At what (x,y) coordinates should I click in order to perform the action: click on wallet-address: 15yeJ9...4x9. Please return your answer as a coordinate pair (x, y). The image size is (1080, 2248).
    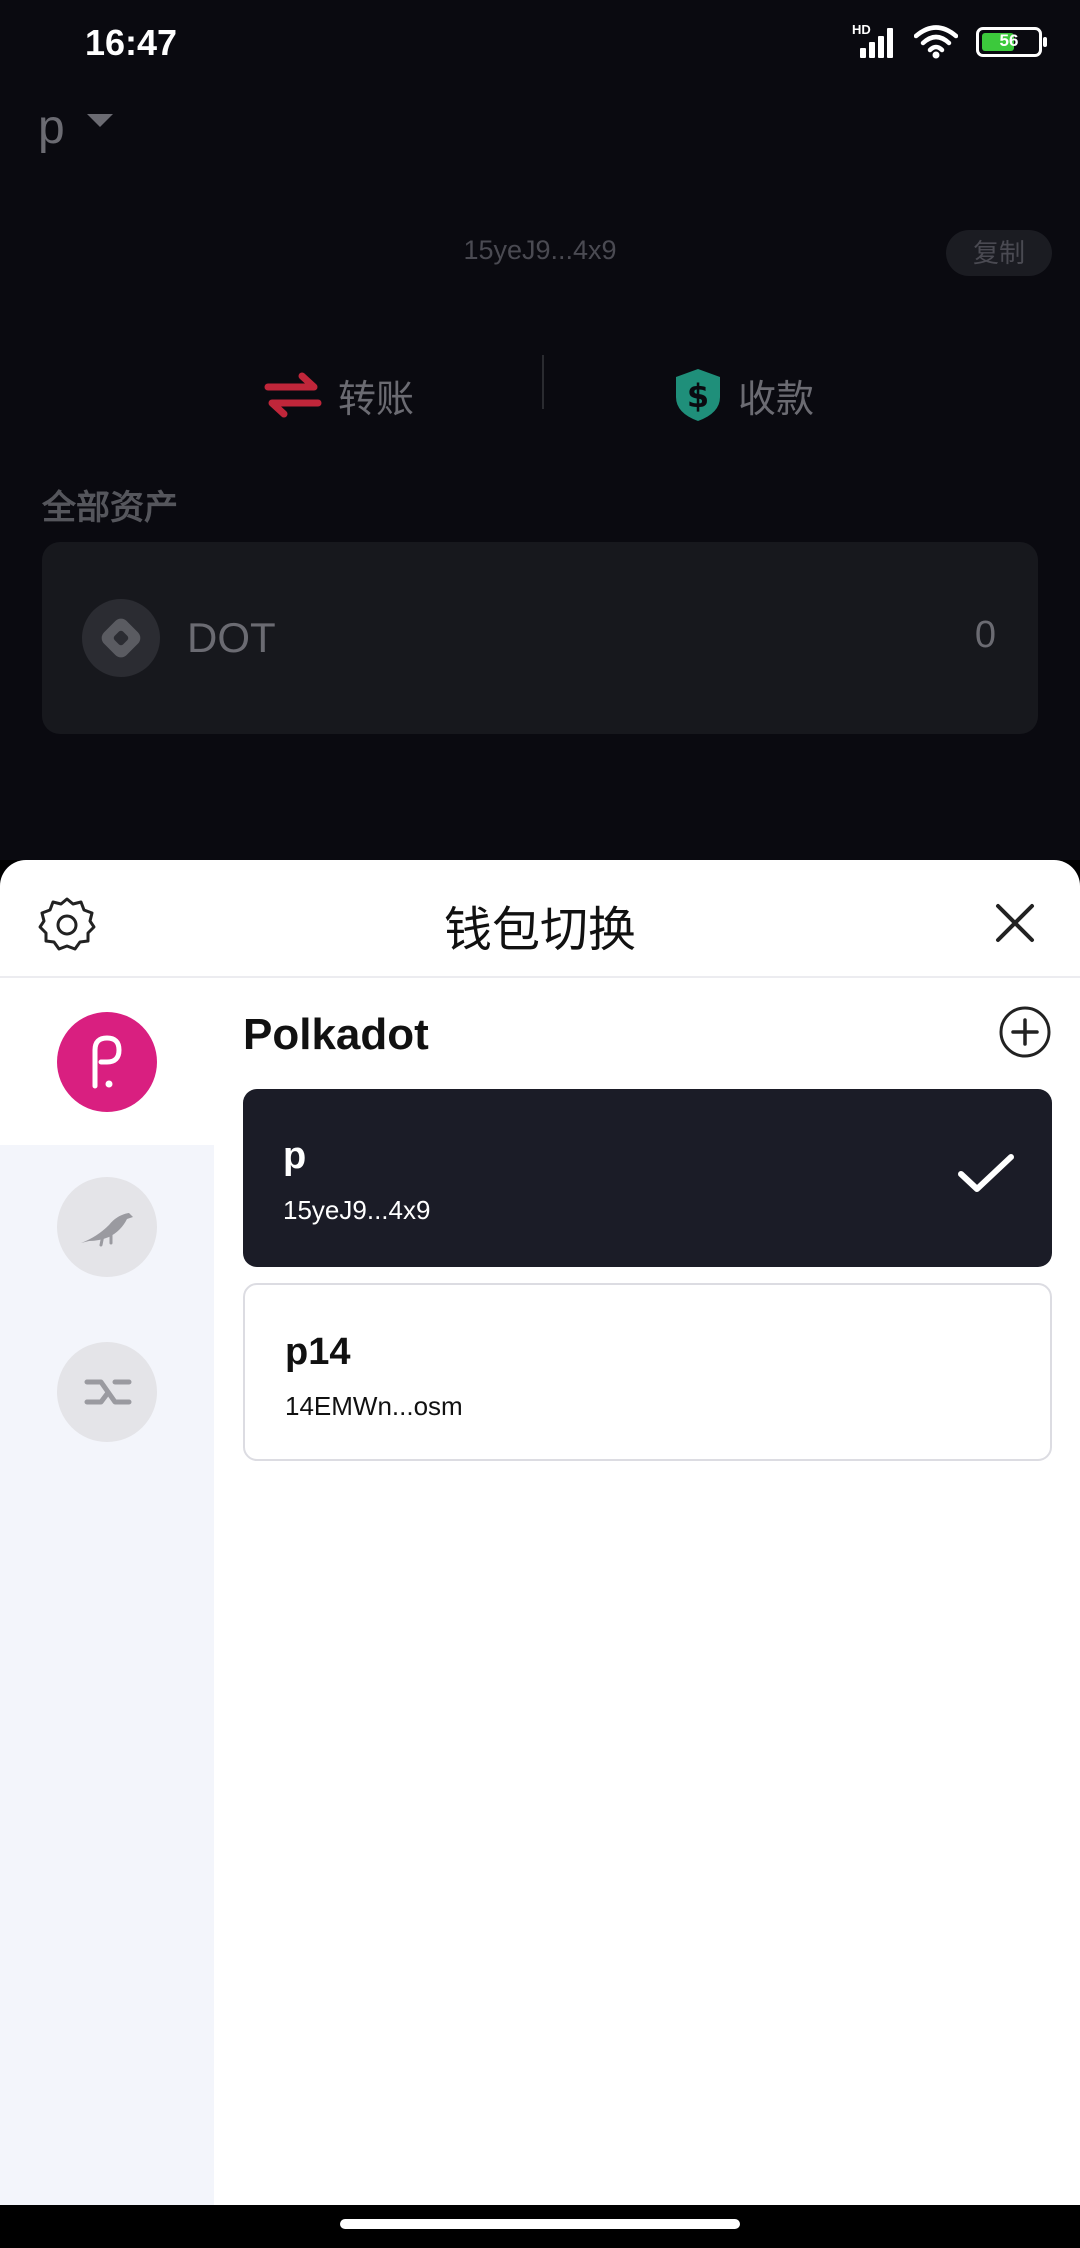
    Looking at the image, I should click on (540, 250).